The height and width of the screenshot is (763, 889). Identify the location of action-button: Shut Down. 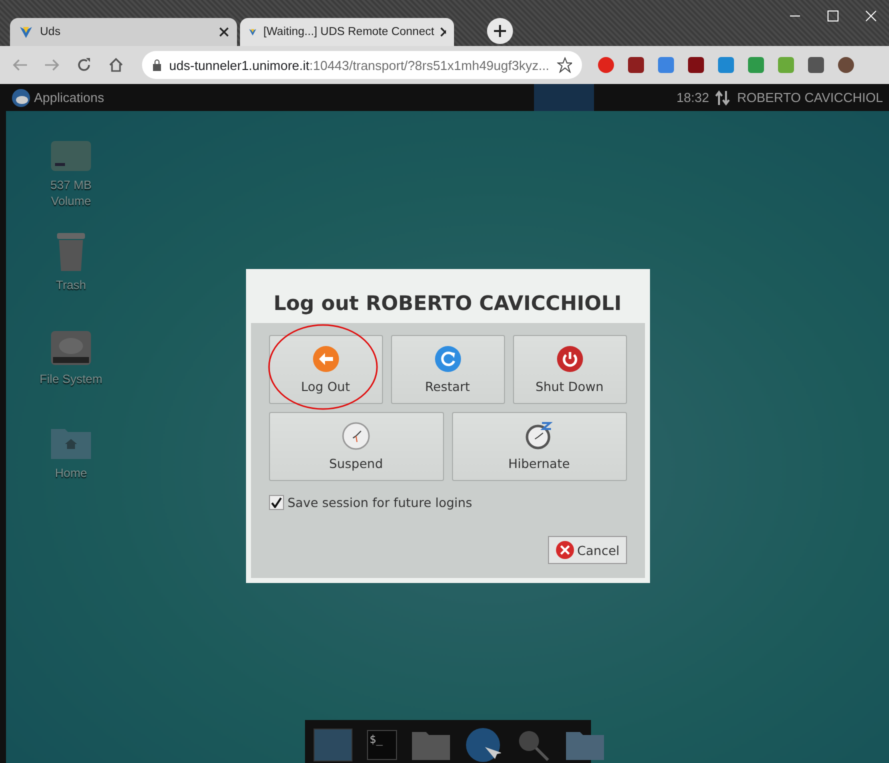
(569, 369).